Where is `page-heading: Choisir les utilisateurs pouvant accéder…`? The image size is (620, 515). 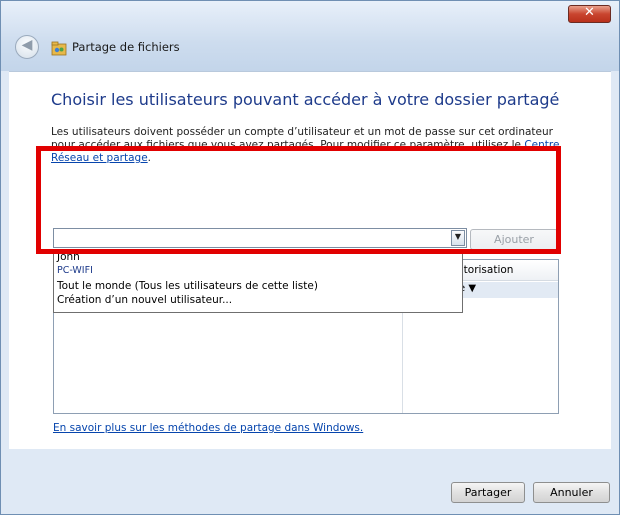 page-heading: Choisir les utilisateurs pouvant accéder… is located at coordinates (305, 99).